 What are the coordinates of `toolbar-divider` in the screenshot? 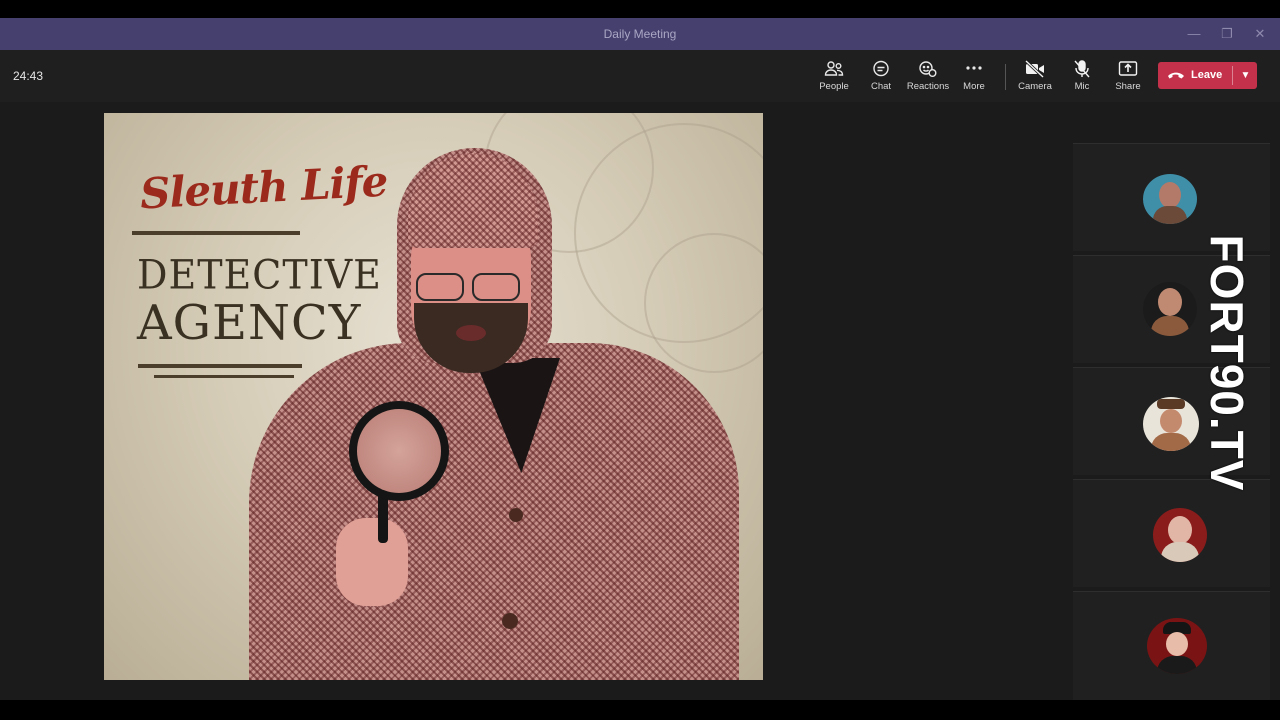 It's located at (1005, 77).